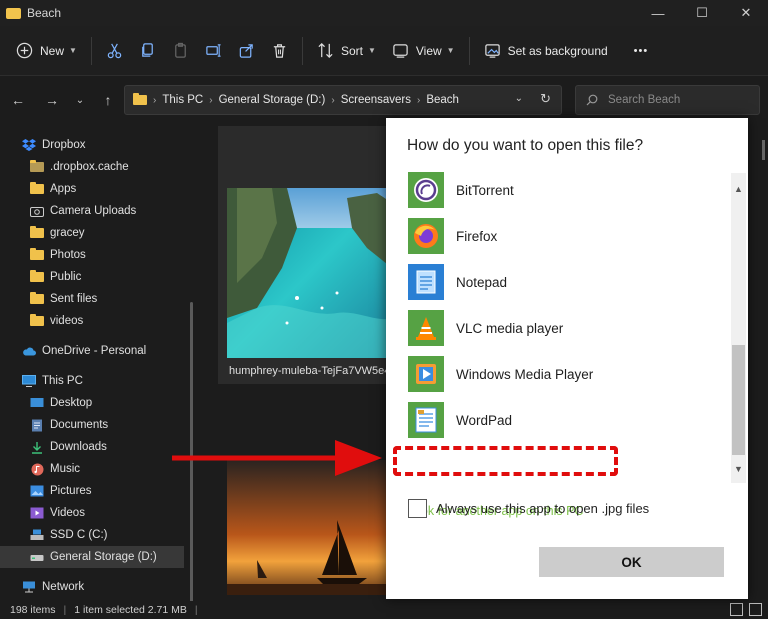 This screenshot has height=619, width=768. I want to click on new-label: New, so click(52, 50).